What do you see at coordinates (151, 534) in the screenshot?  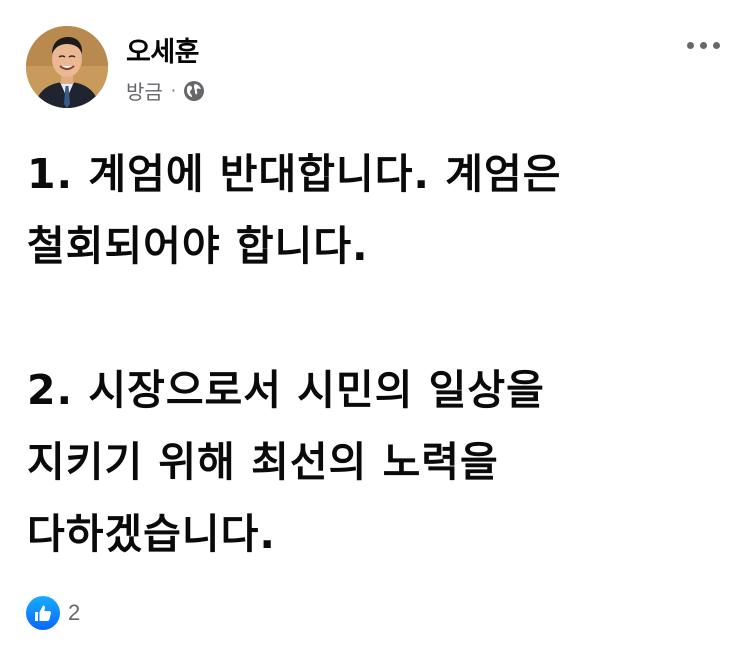 I see `content-line: 다하겠습니다.` at bounding box center [151, 534].